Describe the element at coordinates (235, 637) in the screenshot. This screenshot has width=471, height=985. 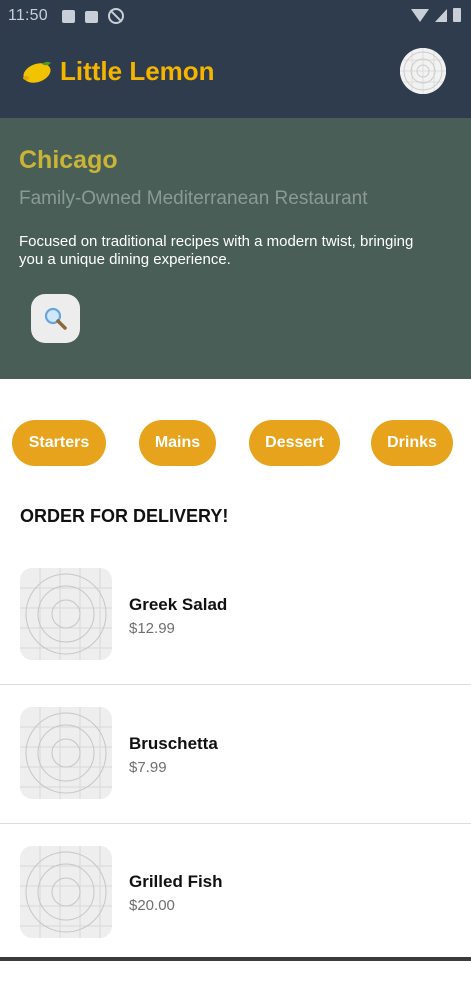
I see `menu-item-greek-salad: Greek Salad $12.99` at that location.